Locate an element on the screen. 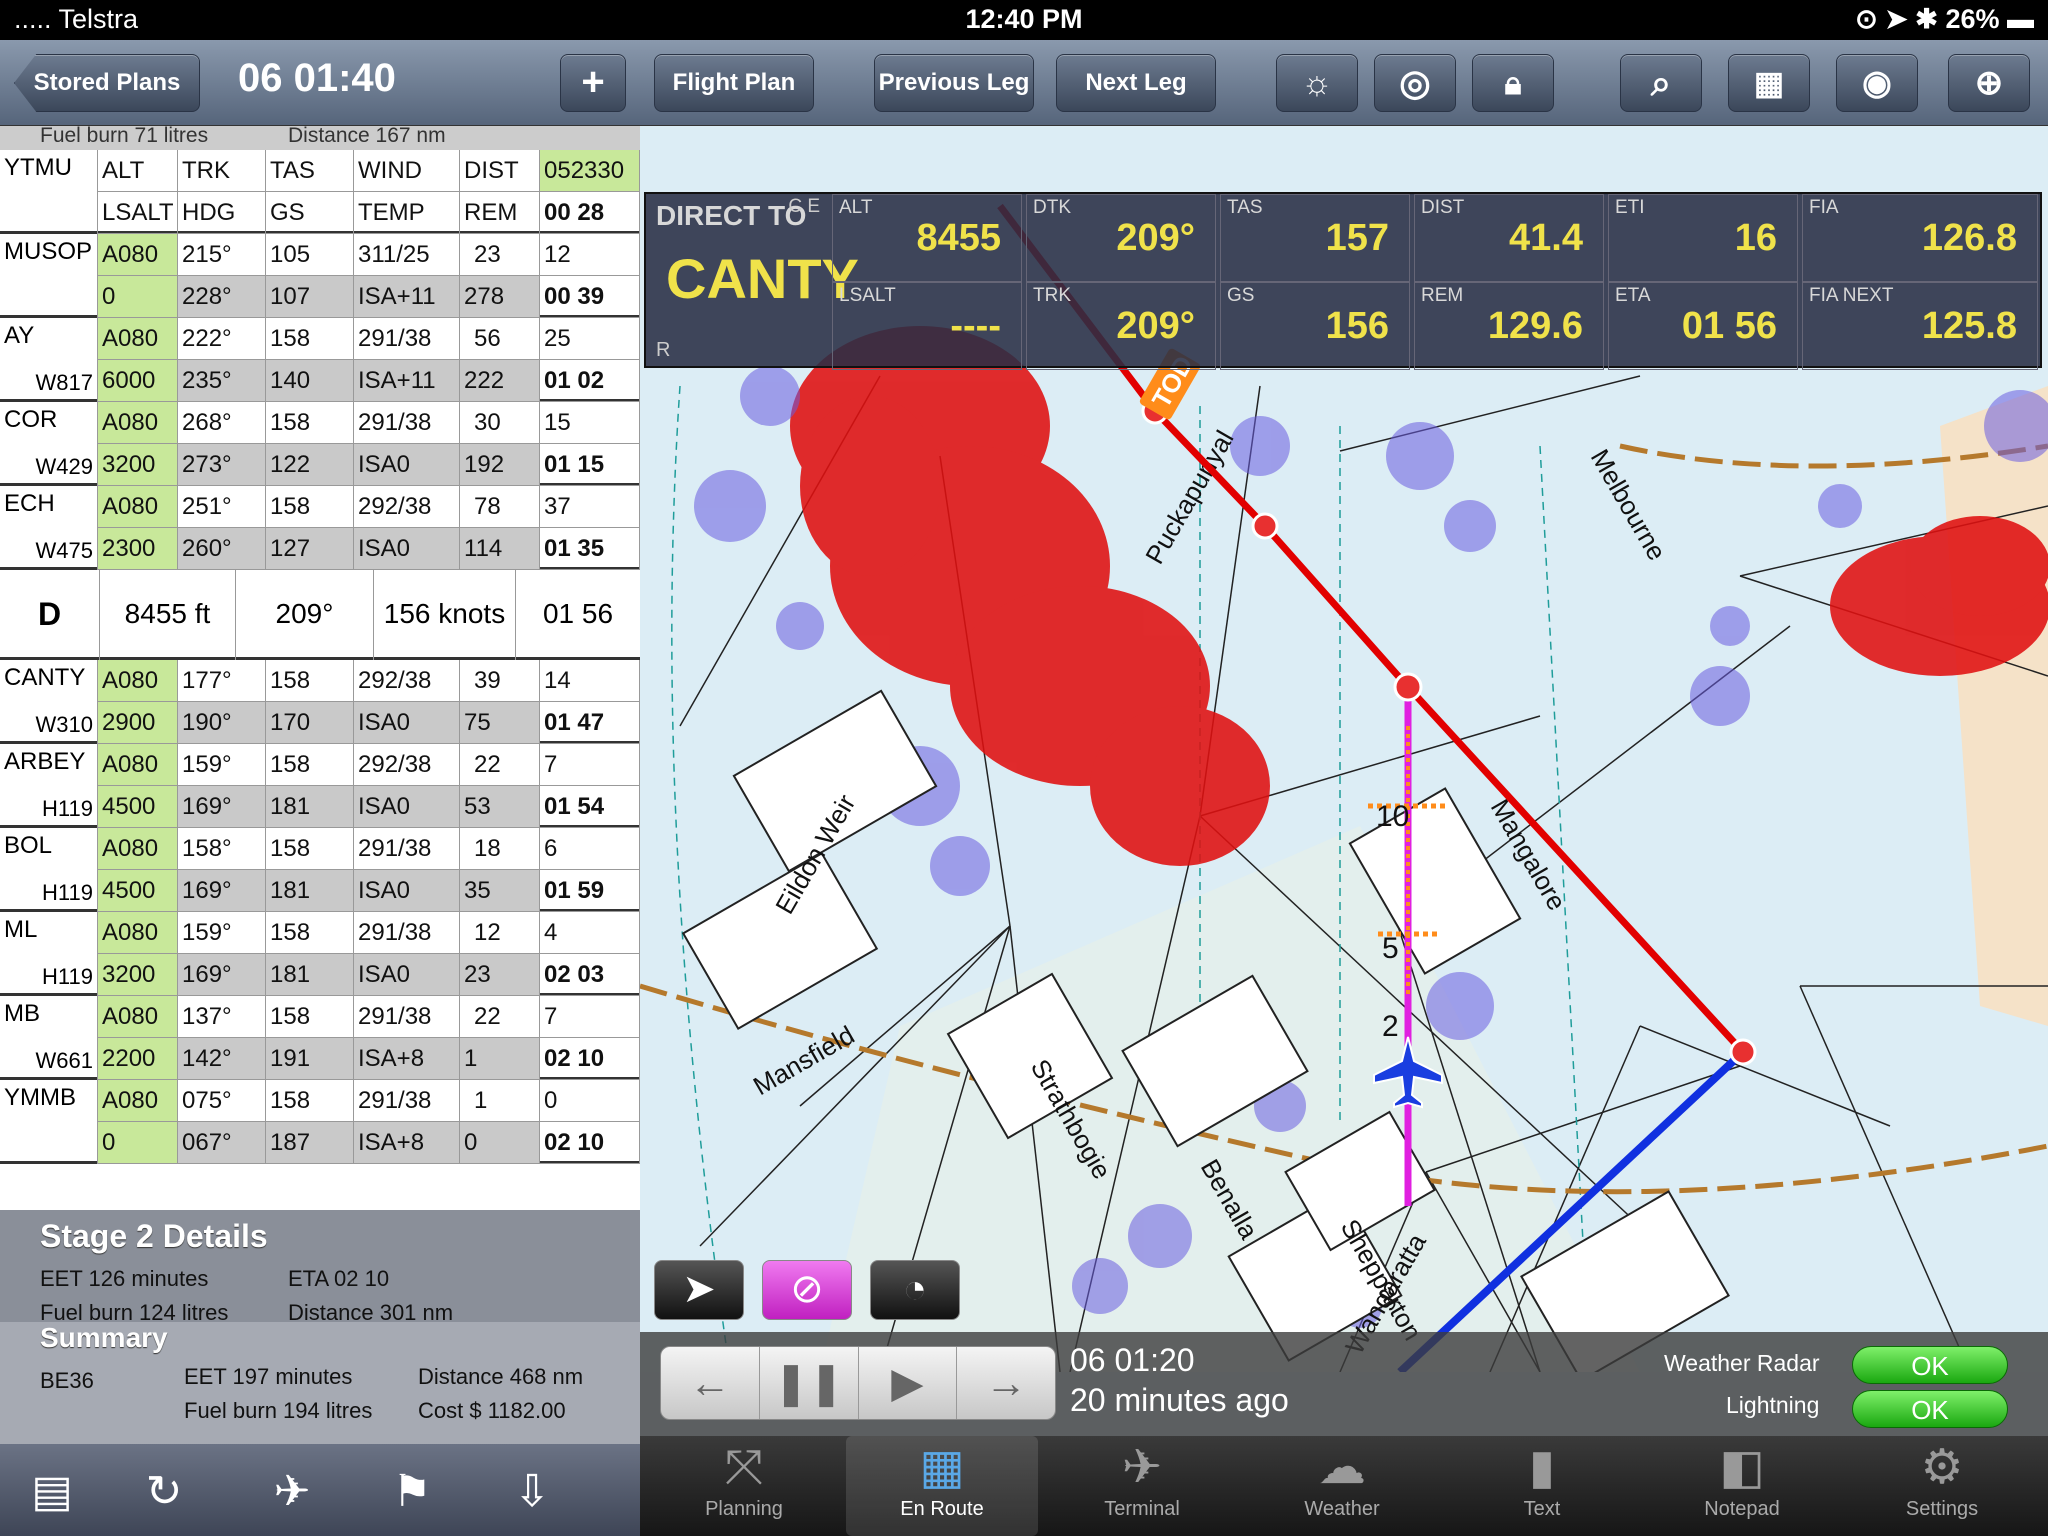 The image size is (2048, 1536). instrument-cell: FIA 126.8 is located at coordinates (1920, 238).